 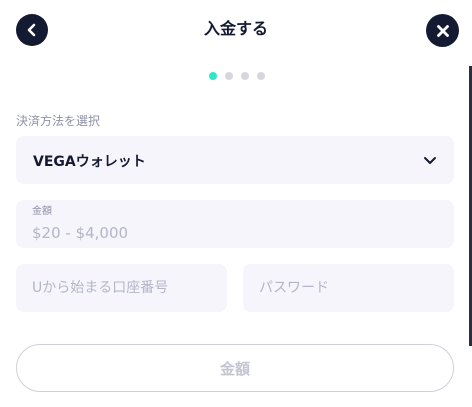 What do you see at coordinates (232, 233) in the screenshot?
I see `amount-input` at bounding box center [232, 233].